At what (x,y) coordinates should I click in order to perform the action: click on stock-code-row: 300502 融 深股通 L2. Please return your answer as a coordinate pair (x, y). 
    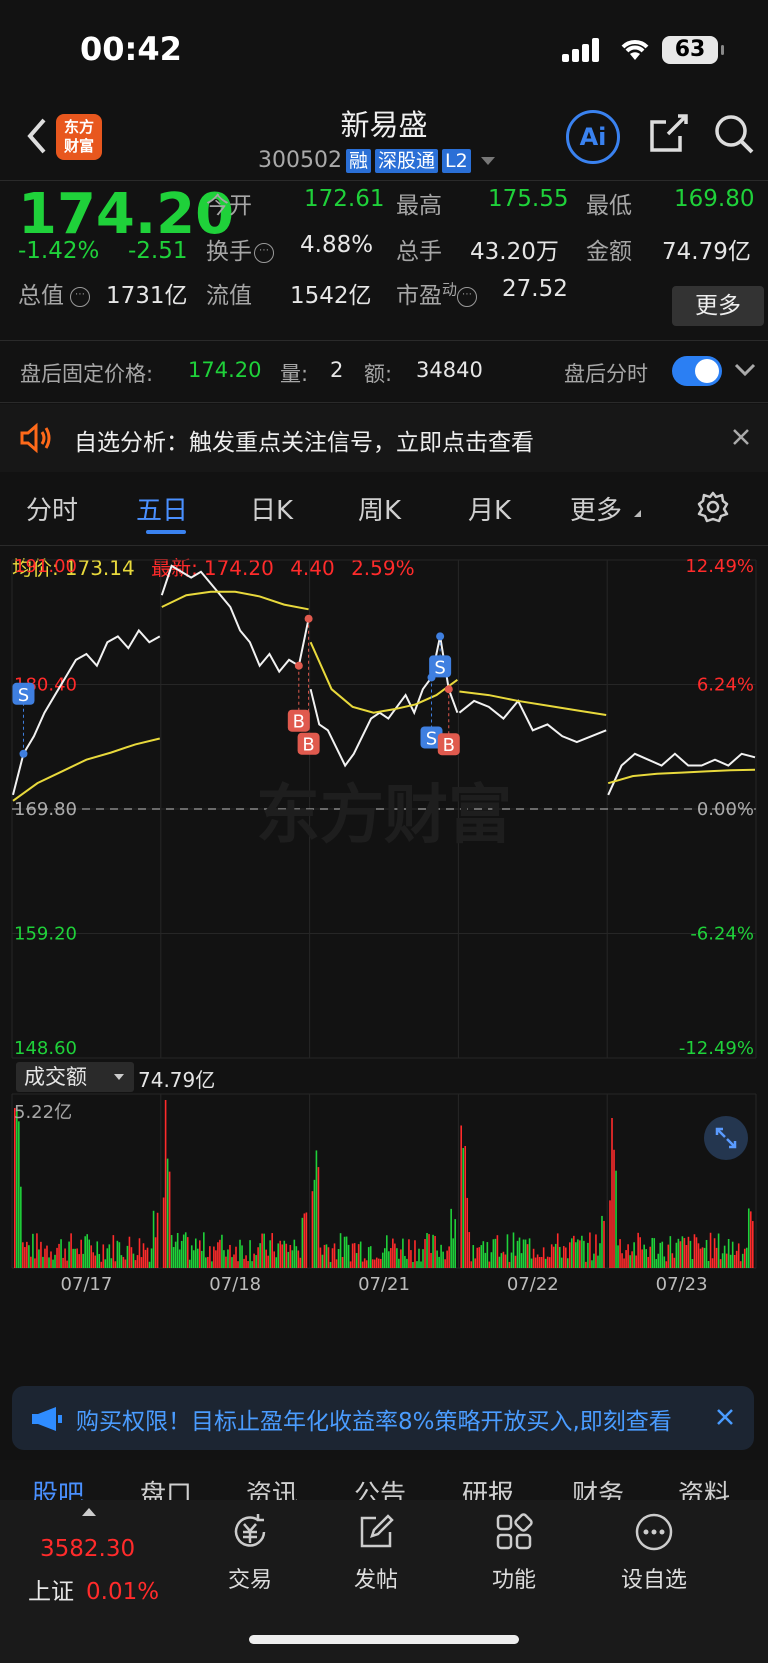
    Looking at the image, I should click on (376, 160).